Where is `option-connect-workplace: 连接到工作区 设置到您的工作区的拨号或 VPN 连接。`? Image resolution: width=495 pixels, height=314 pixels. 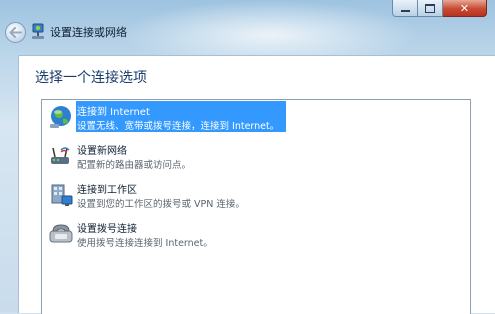 option-connect-workplace: 连接到工作区 设置到您的工作区的拨号或 VPN 连接。 is located at coordinates (256, 197).